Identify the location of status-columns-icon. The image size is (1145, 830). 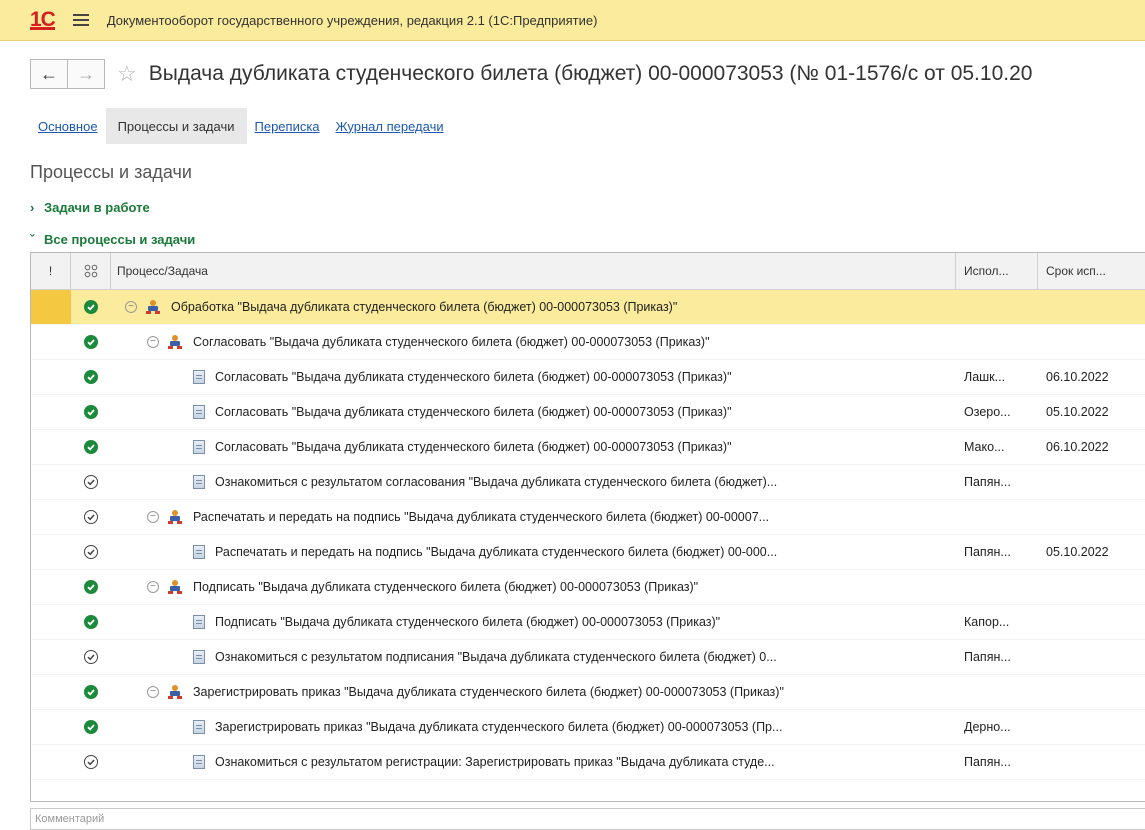
(90, 271).